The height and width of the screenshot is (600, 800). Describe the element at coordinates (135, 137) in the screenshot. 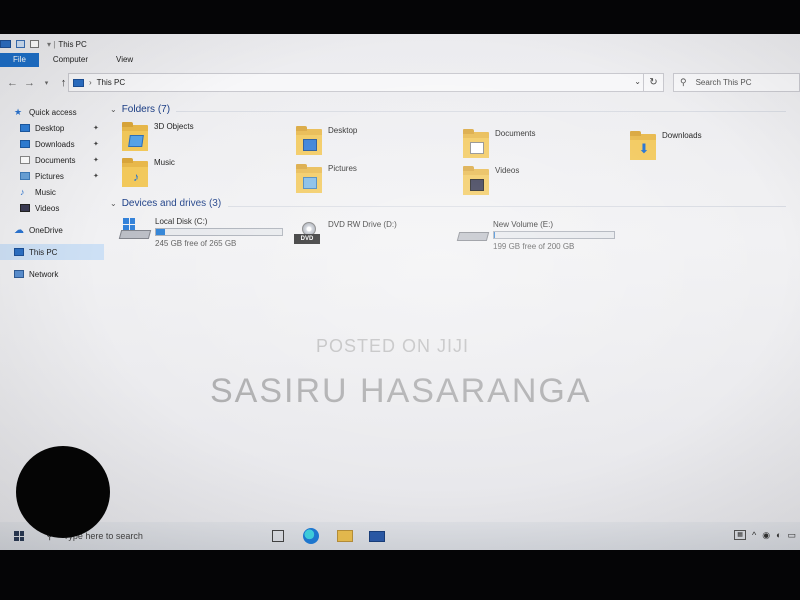

I see `3d-objects-icon` at that location.